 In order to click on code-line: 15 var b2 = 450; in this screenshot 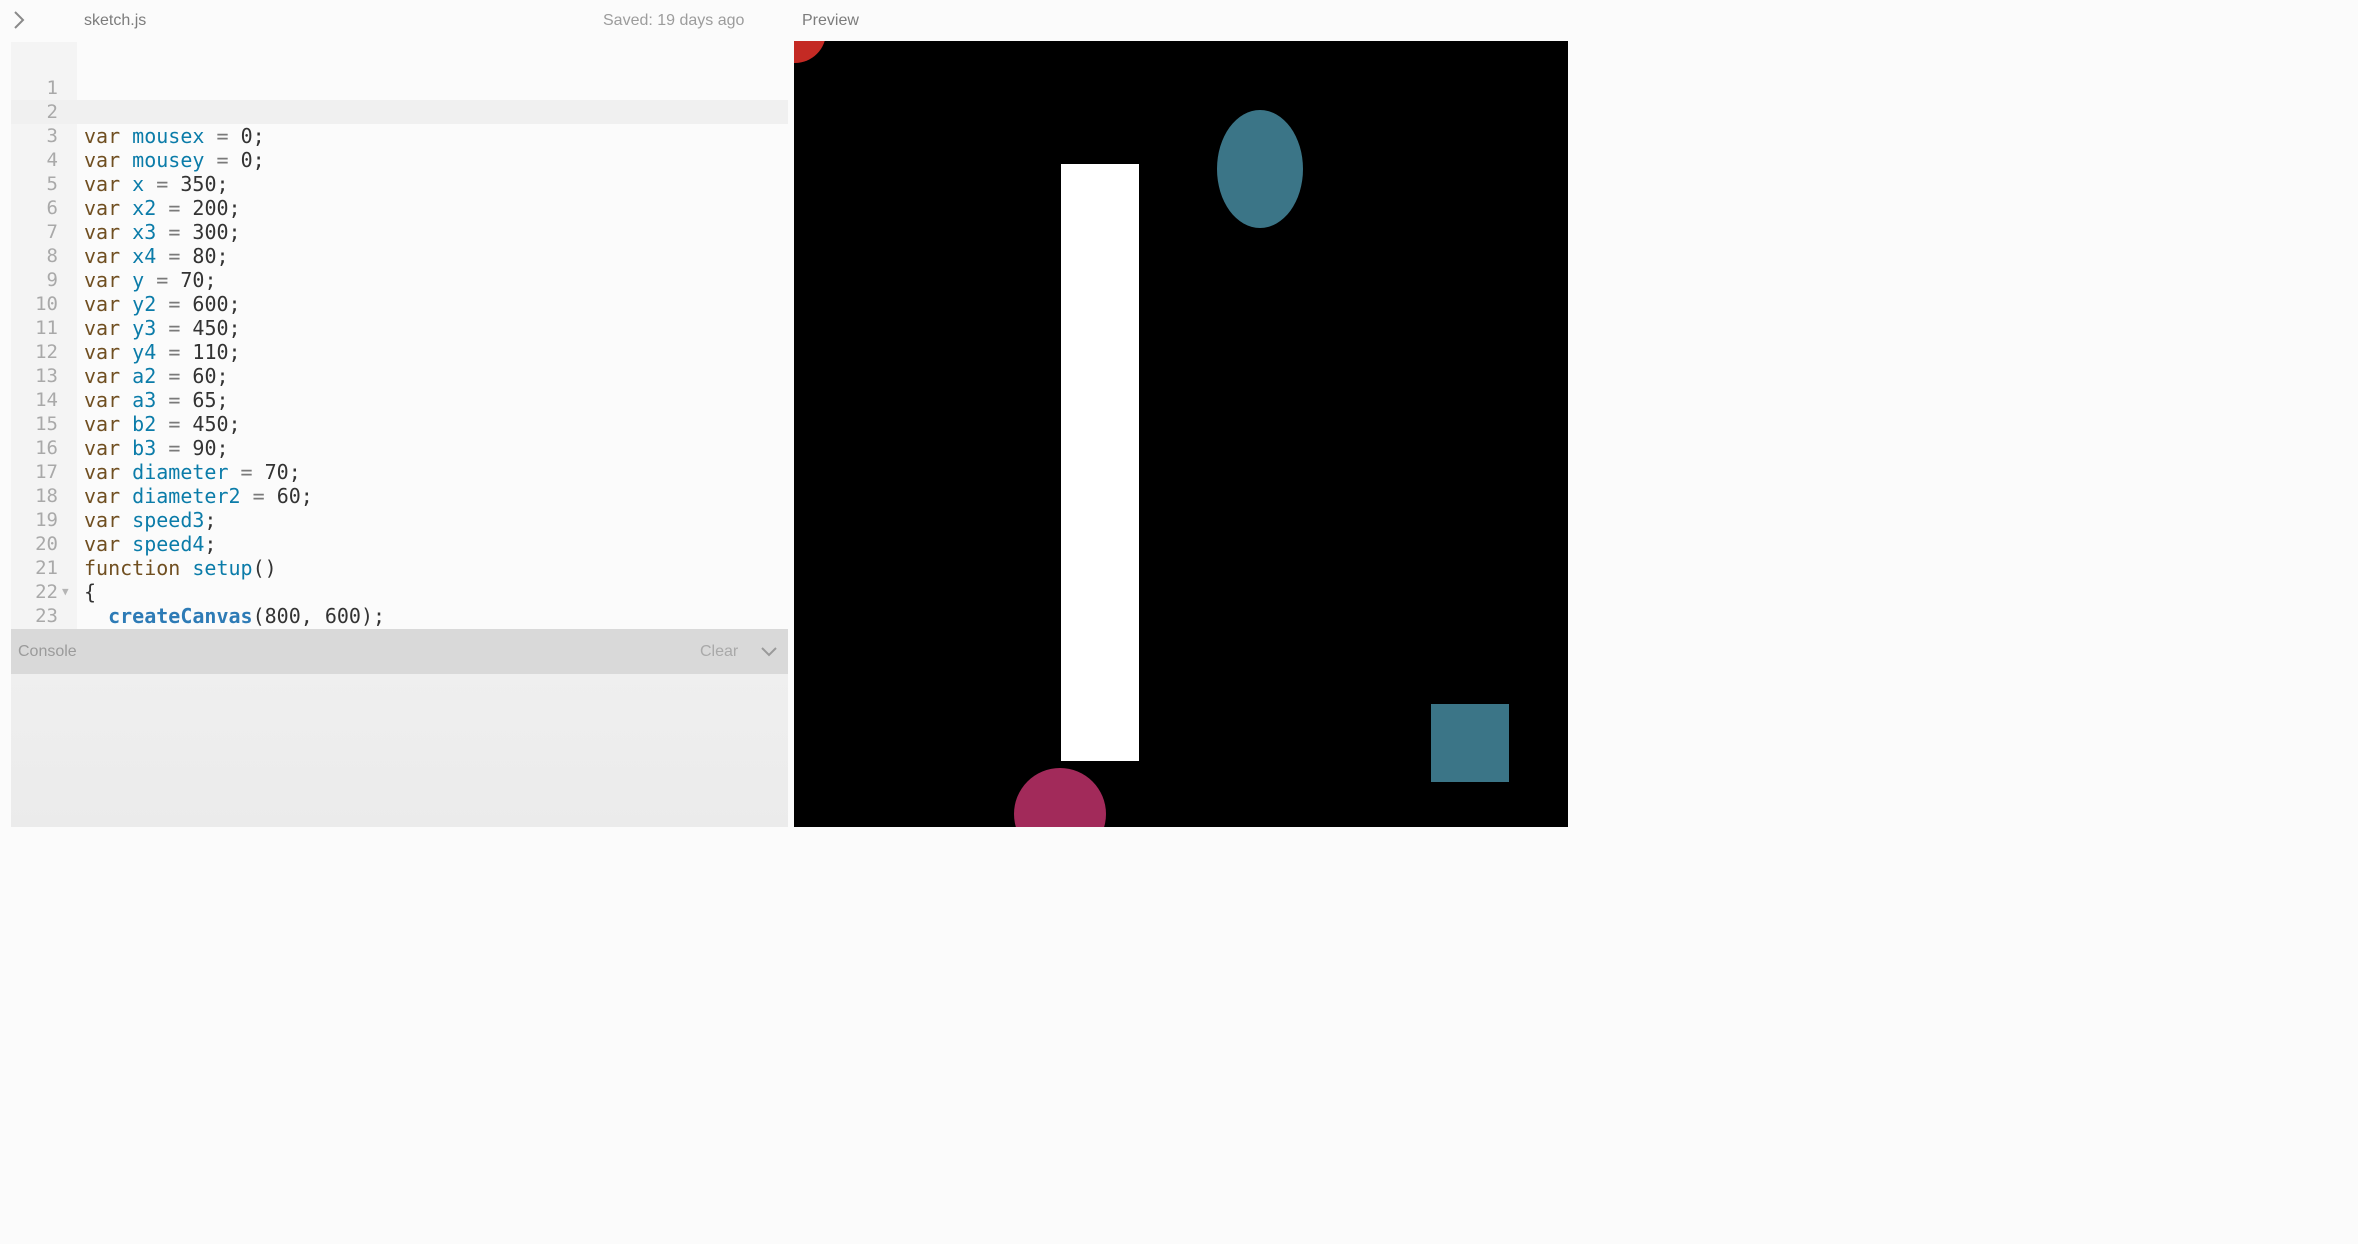, I will do `click(399, 424)`.